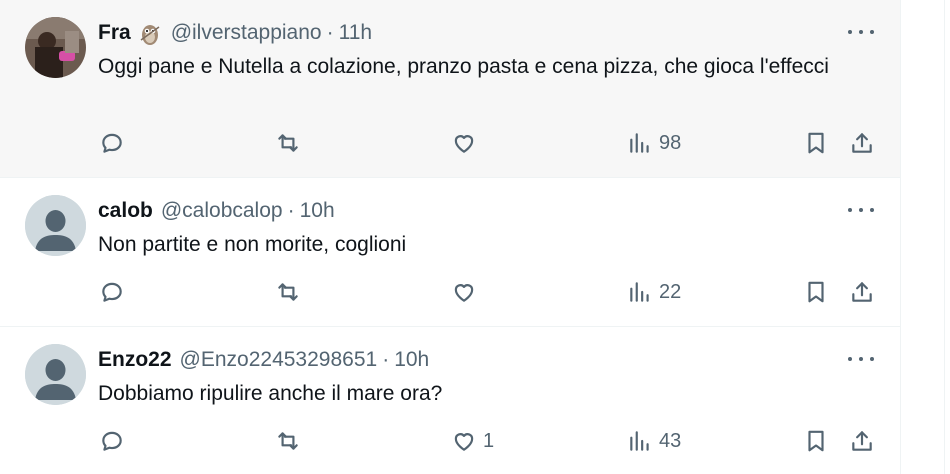 The width and height of the screenshot is (950, 474). What do you see at coordinates (450, 292) in the screenshot?
I see `tweet-actions: 22` at bounding box center [450, 292].